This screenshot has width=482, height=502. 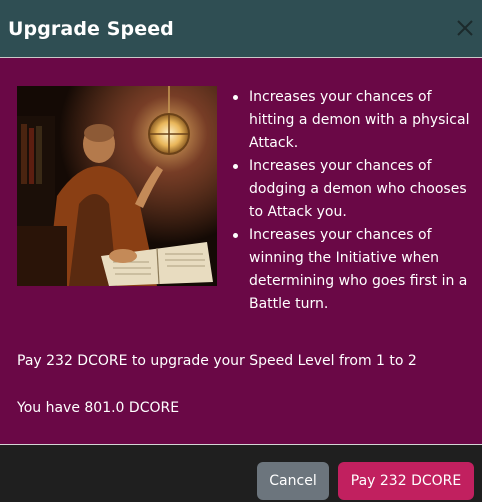 I want to click on pay-button: Pay 232 DCORE, so click(x=406, y=481).